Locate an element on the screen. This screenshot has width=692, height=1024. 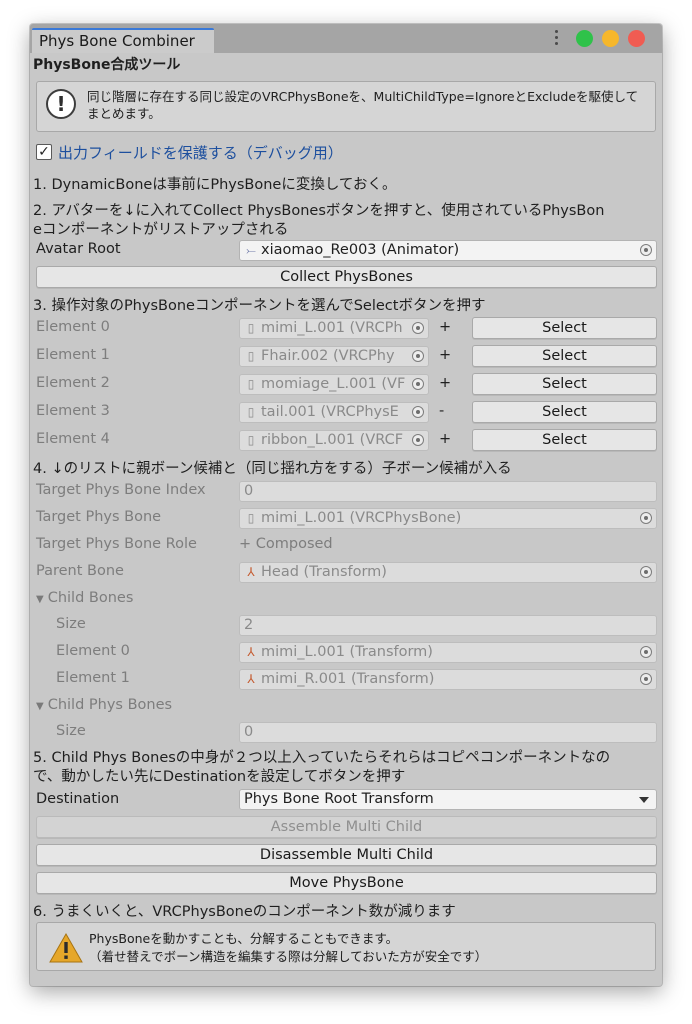
element-2-sign: + is located at coordinates (445, 383).